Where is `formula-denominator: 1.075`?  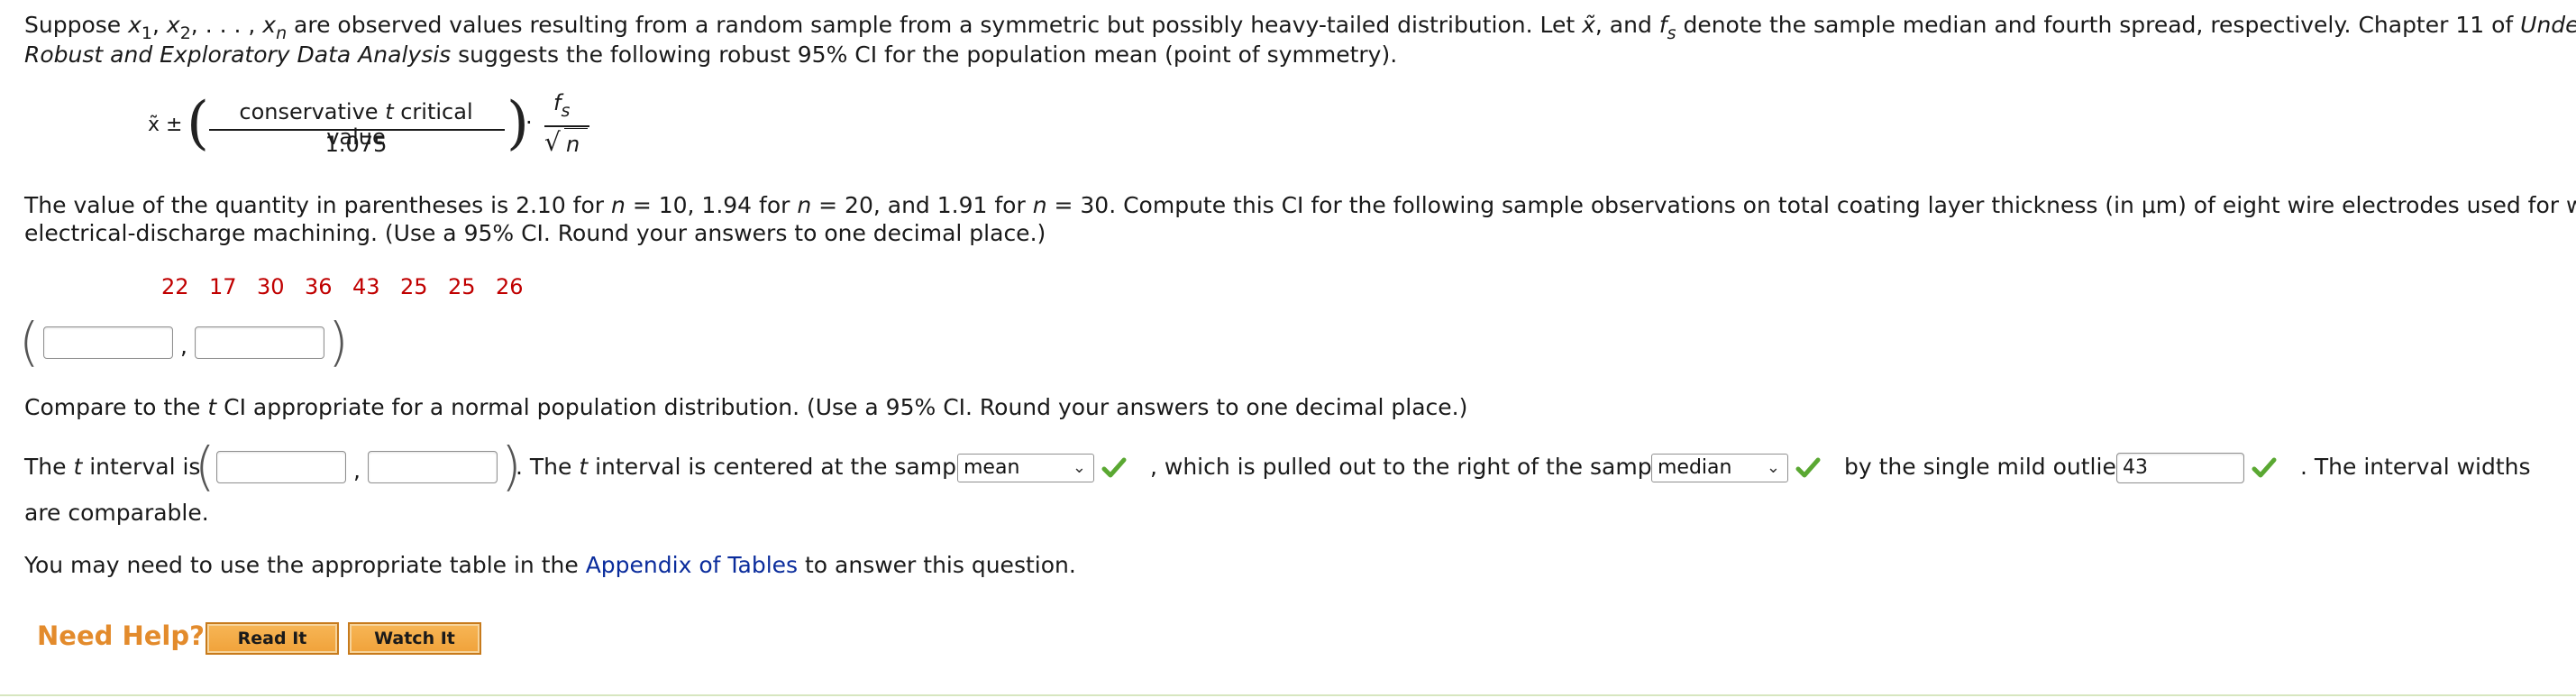 formula-denominator: 1.075 is located at coordinates (356, 144).